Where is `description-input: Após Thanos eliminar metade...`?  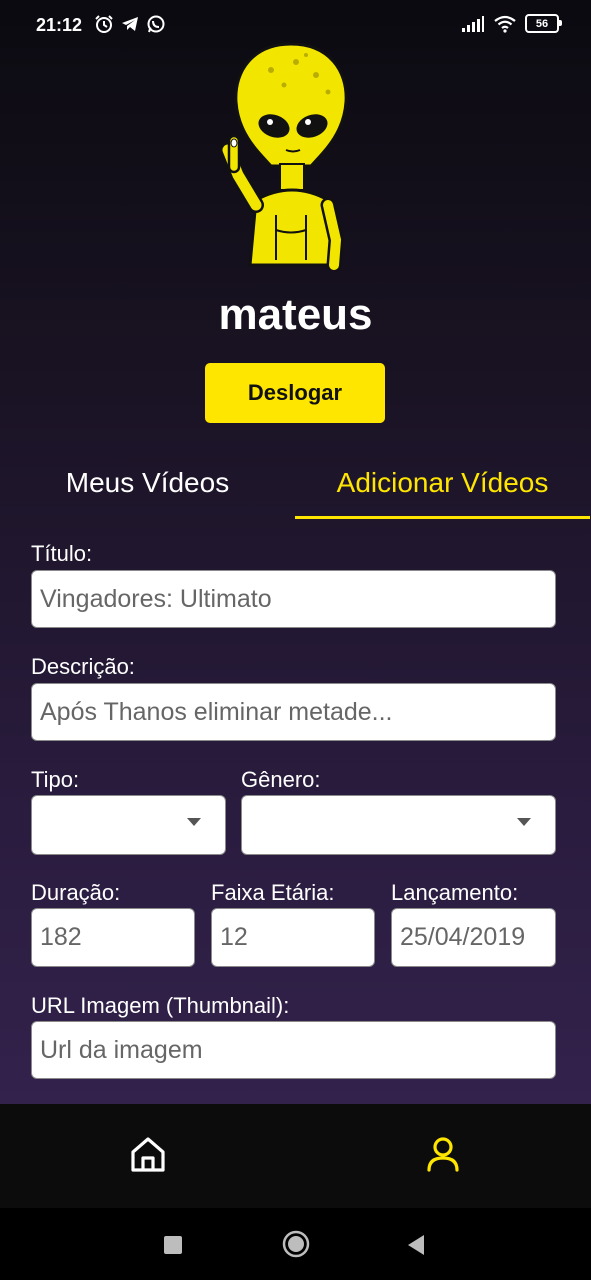
description-input: Após Thanos eliminar metade... is located at coordinates (293, 712).